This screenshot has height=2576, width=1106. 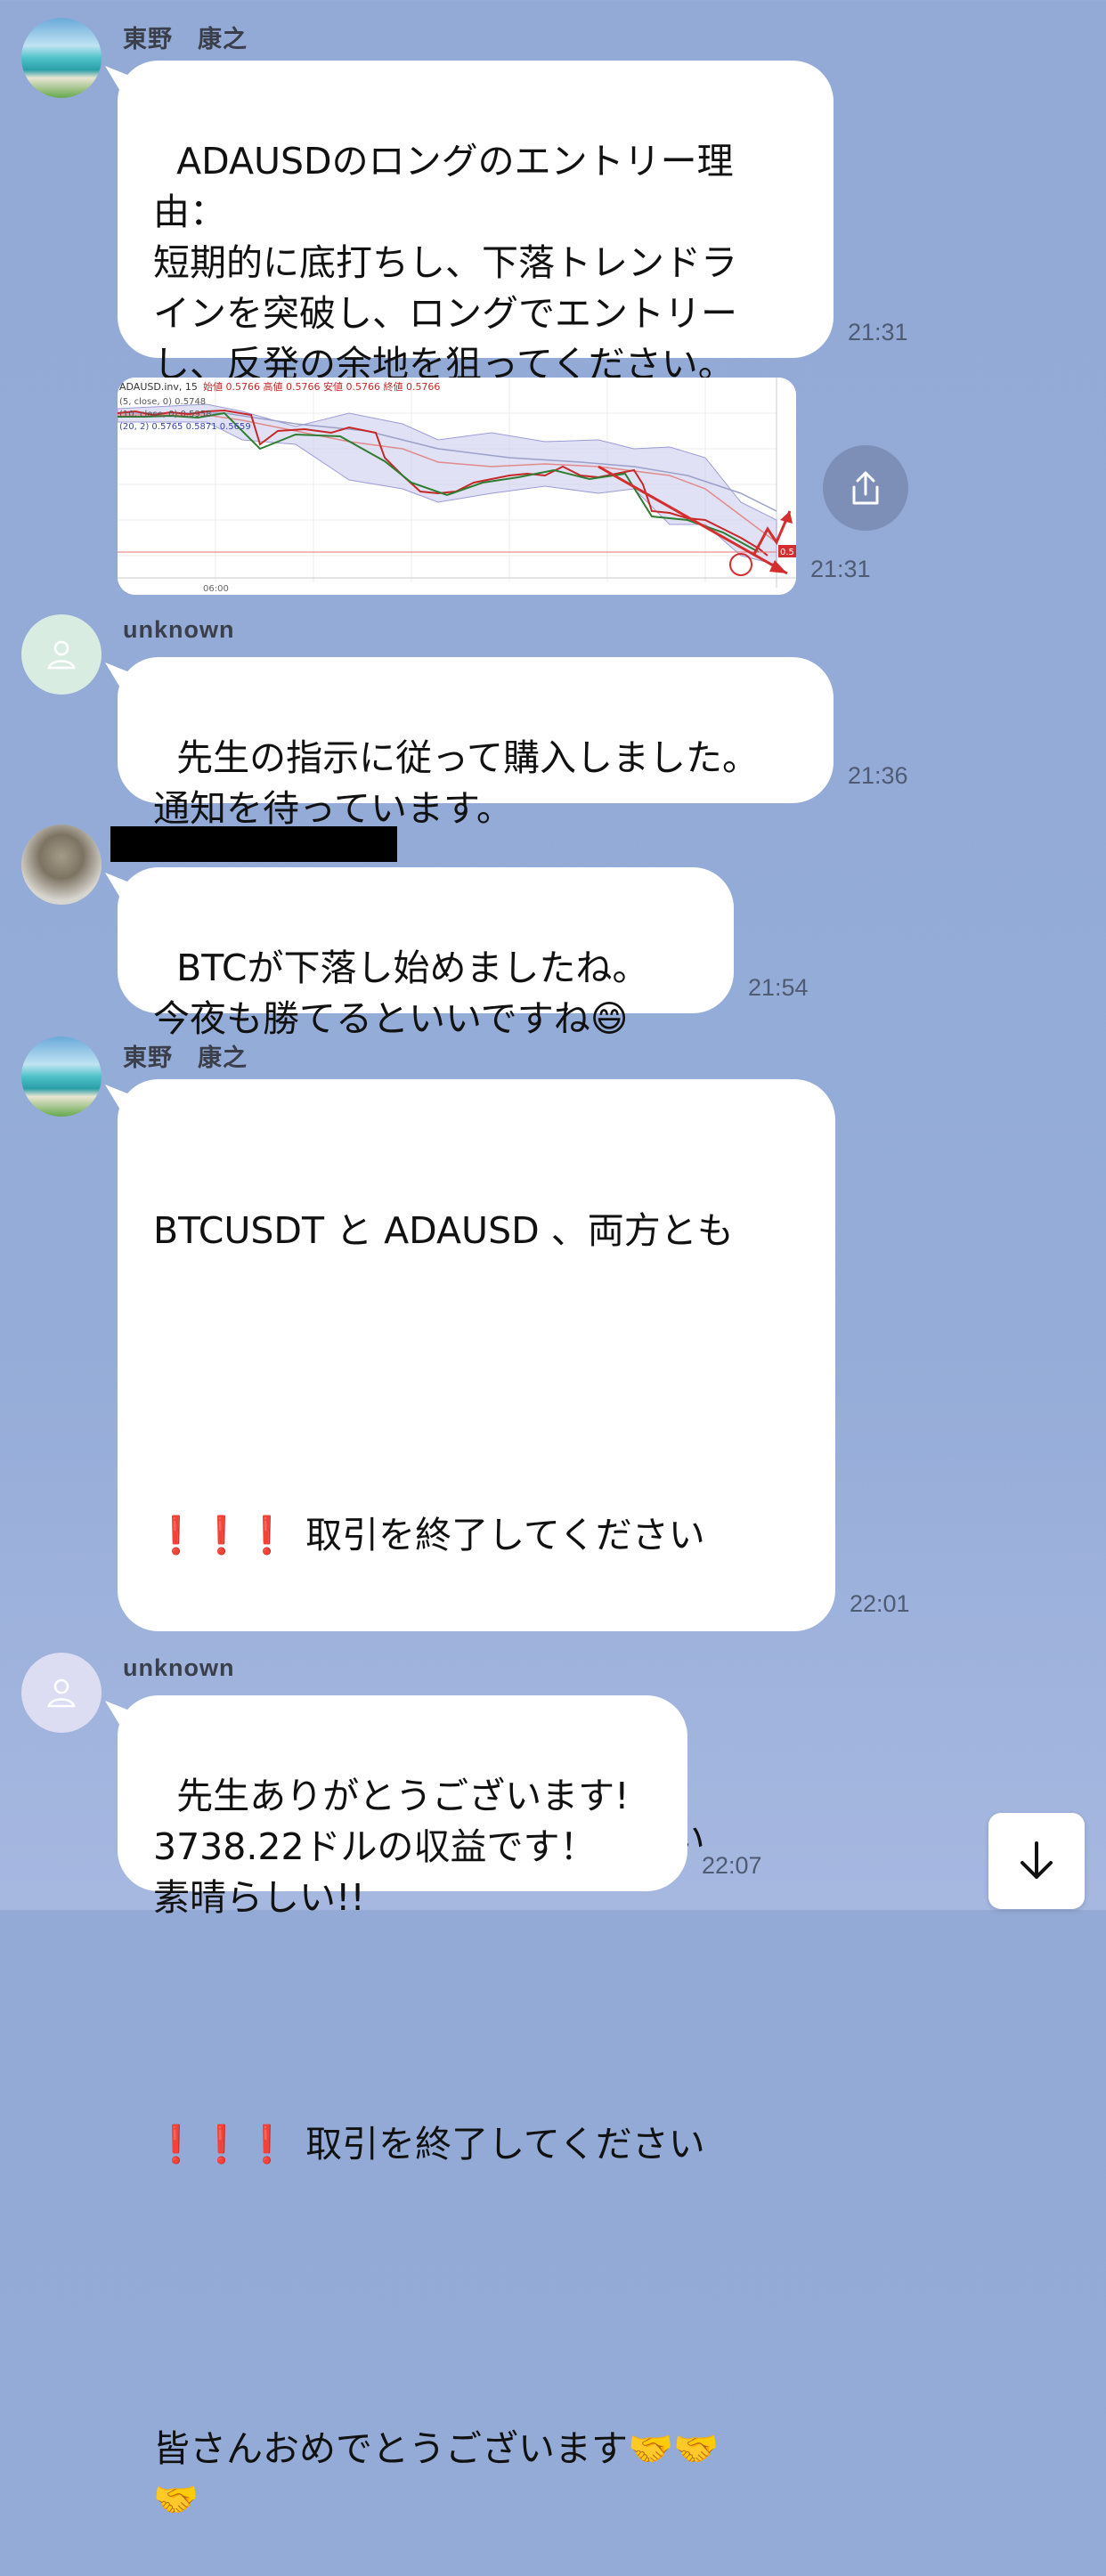 What do you see at coordinates (443, 1230) in the screenshot?
I see `message-line: BTCUSDT と ADAUSD 、両方とも` at bounding box center [443, 1230].